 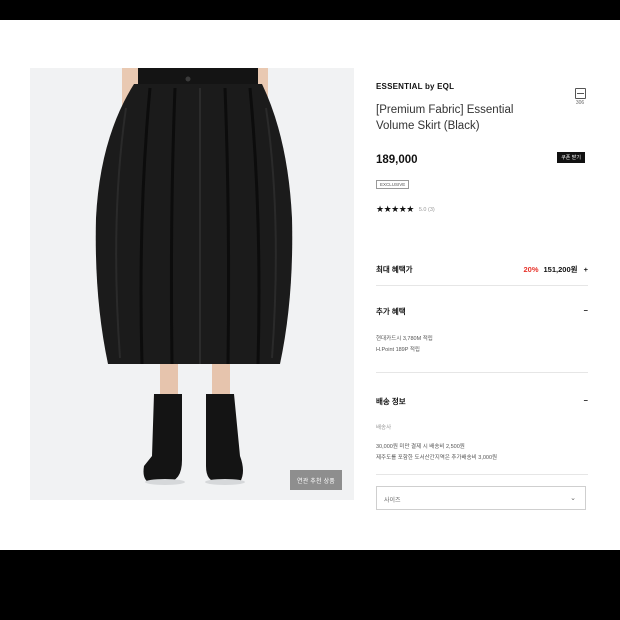 What do you see at coordinates (391, 311) in the screenshot?
I see `additional-benefit-label: 추가 혜택` at bounding box center [391, 311].